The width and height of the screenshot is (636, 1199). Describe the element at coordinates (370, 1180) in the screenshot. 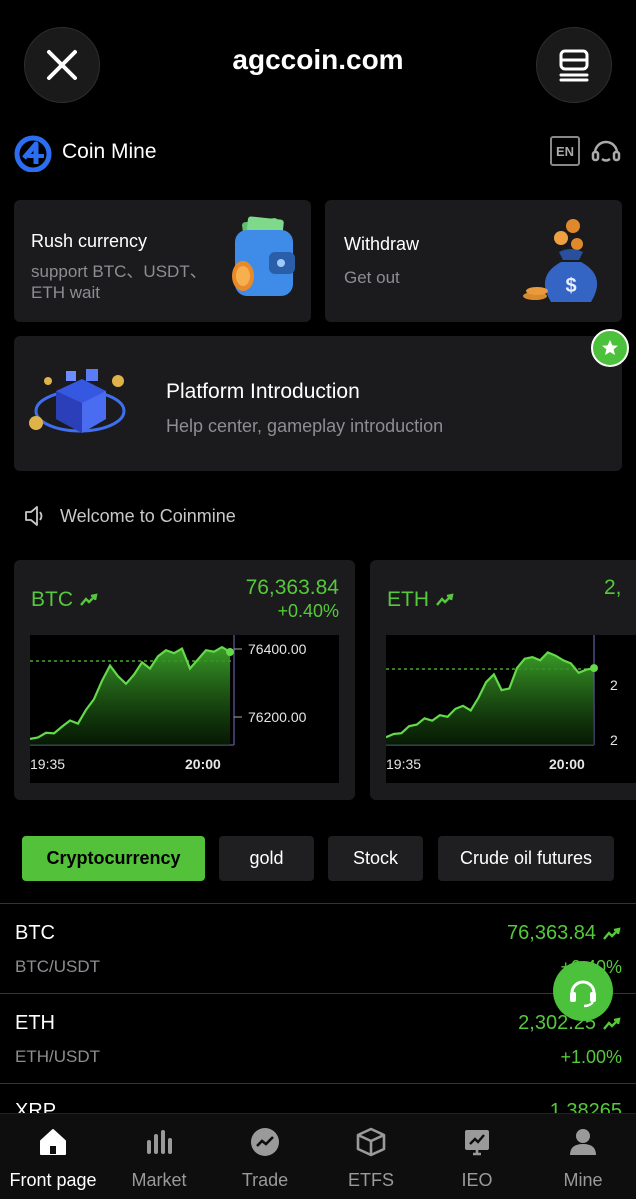

I see `nav-label: ETFS` at that location.